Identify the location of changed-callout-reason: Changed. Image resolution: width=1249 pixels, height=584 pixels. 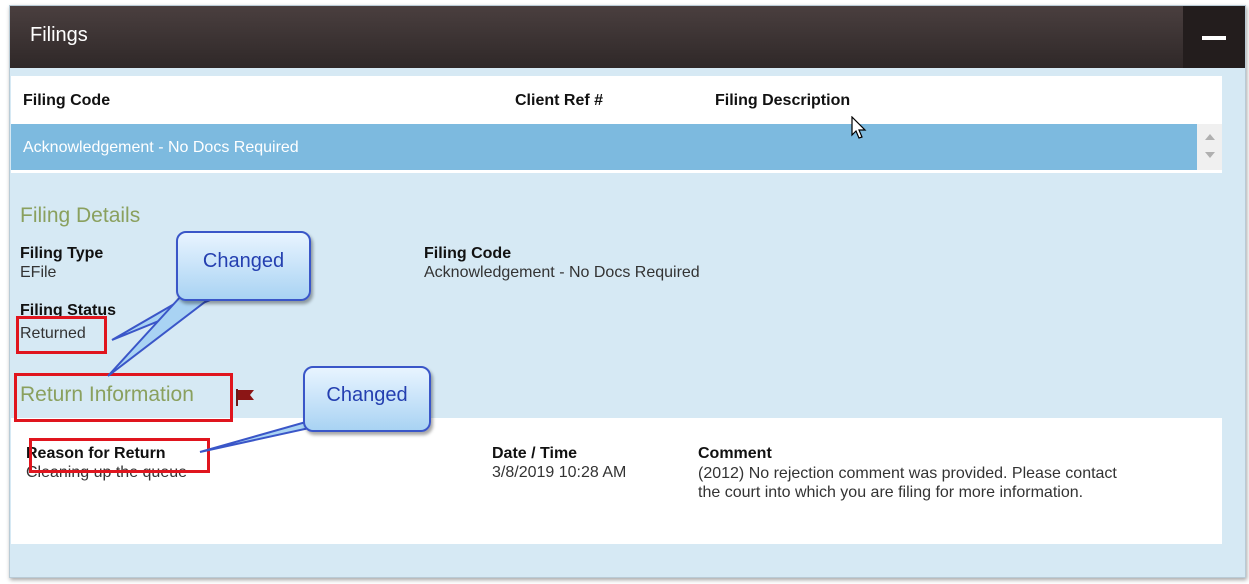
(367, 399).